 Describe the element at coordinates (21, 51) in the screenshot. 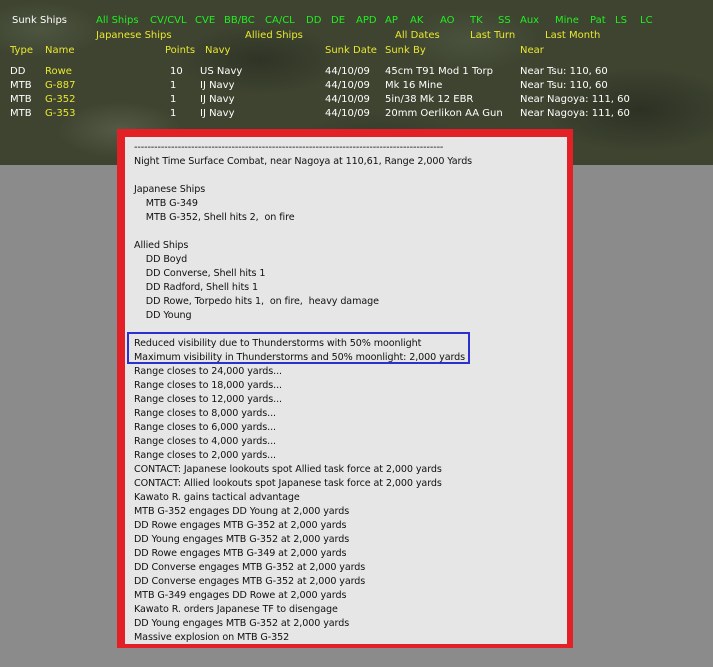

I see `column-header-type: Type` at that location.